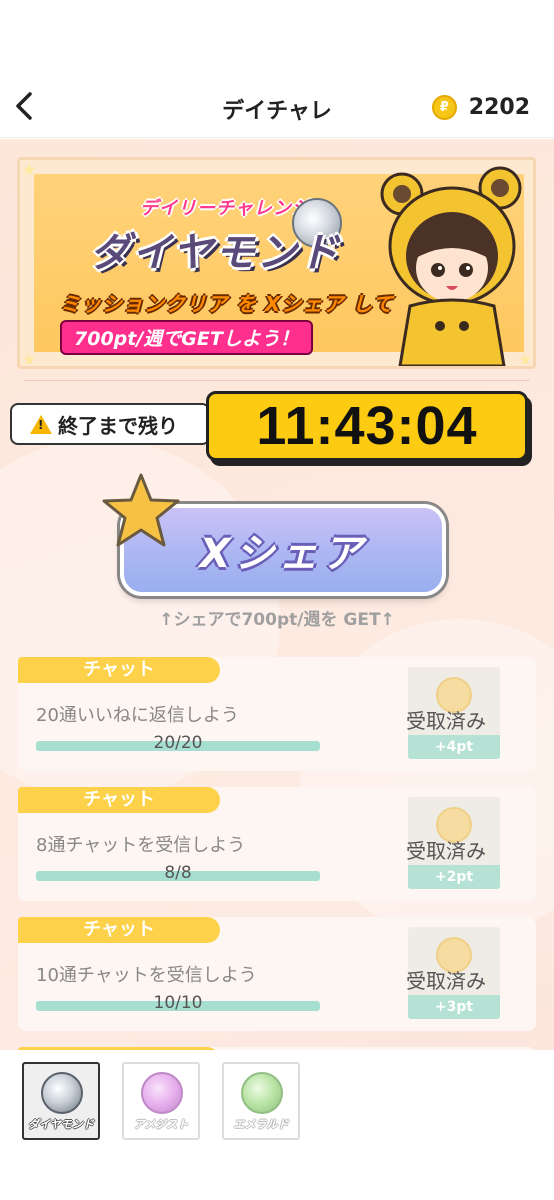  Describe the element at coordinates (367, 426) in the screenshot. I see `countdown-timer: 11:43:04` at that location.